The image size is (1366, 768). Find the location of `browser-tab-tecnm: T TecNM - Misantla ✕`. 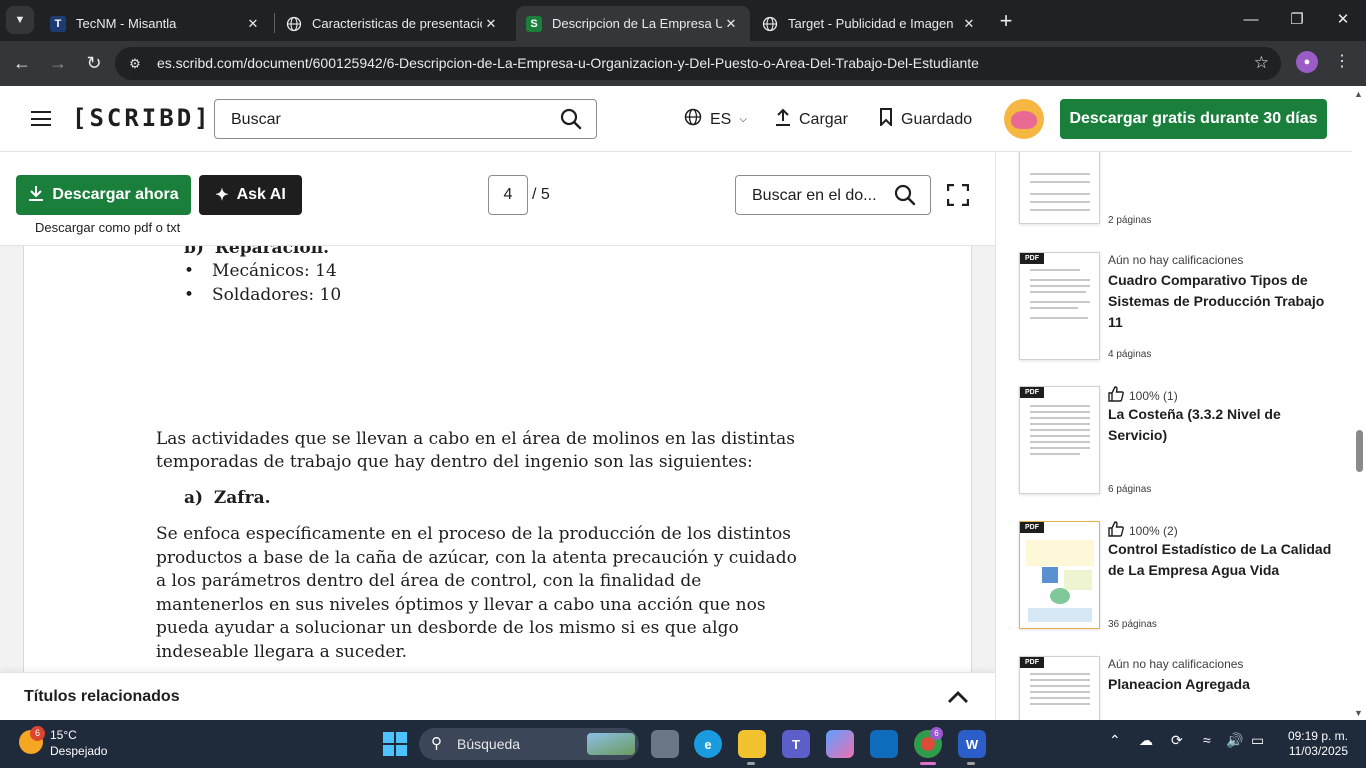

browser-tab-tecnm: T TecNM - Misantla ✕ is located at coordinates (156, 23).